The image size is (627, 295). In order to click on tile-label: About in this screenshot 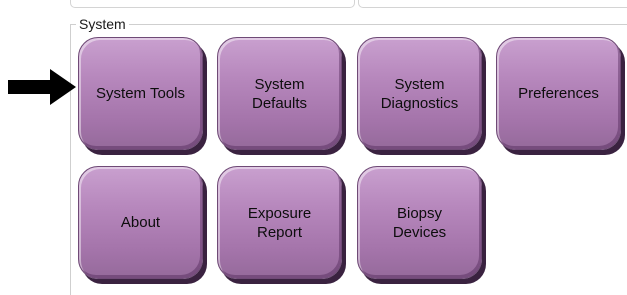, I will do `click(140, 222)`.